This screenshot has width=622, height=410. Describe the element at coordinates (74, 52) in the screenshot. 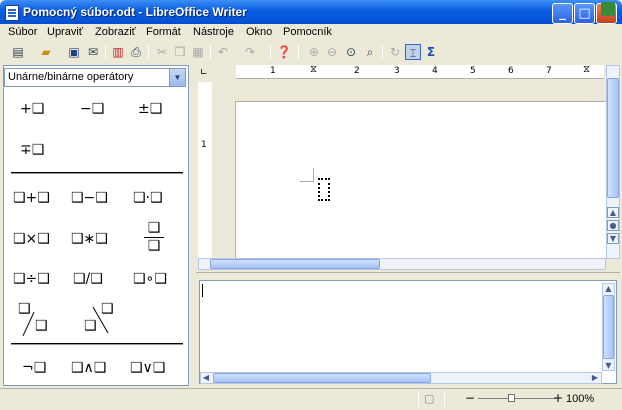

I see `save-icon: ▣` at that location.